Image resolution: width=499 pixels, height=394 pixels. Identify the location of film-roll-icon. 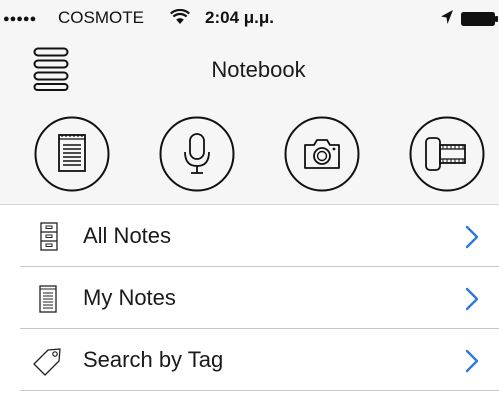
(447, 154).